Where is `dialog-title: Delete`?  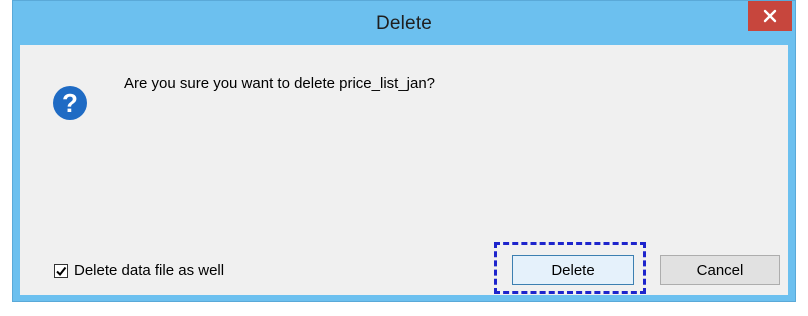
dialog-title: Delete is located at coordinates (404, 23).